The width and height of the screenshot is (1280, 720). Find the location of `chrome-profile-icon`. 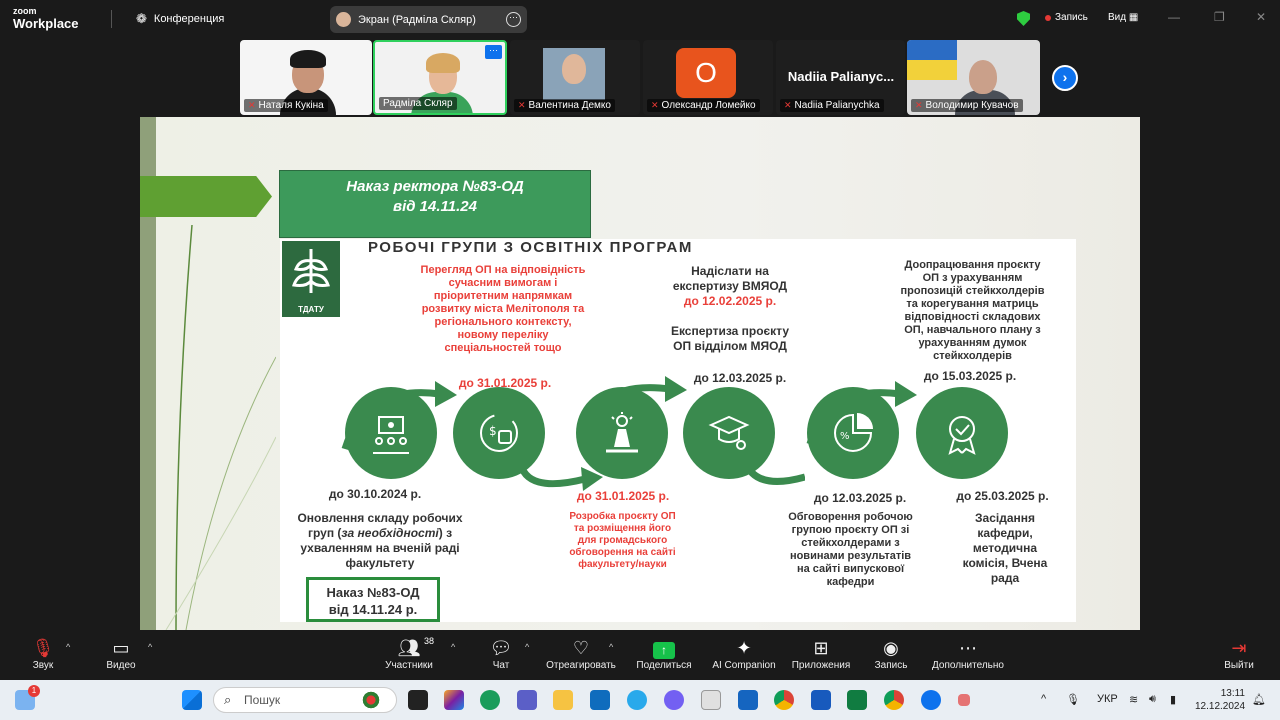

chrome-profile-icon is located at coordinates (894, 700).